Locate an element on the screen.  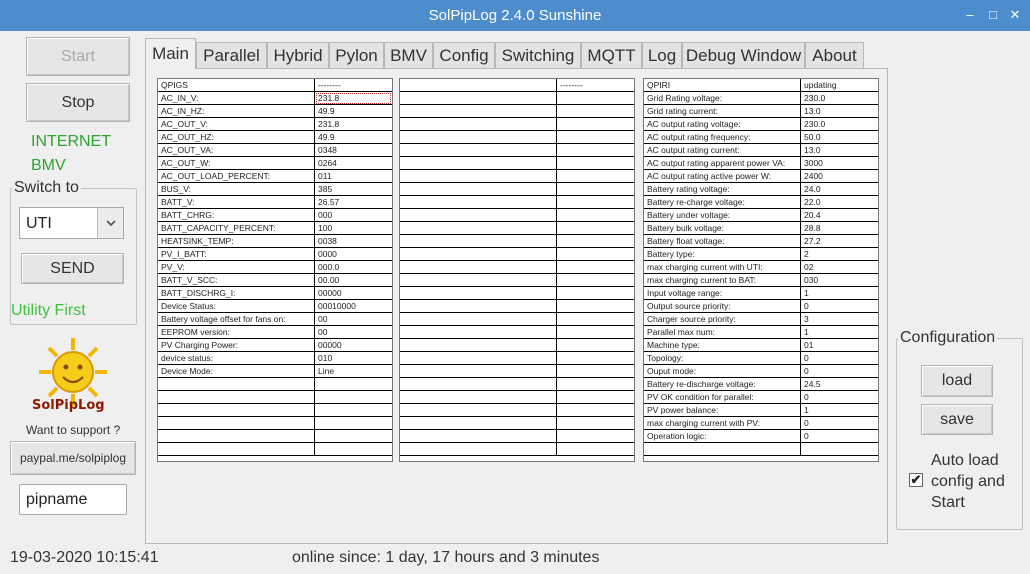
table-cell-label: PV OK condition for parallel: is located at coordinates (722, 397).